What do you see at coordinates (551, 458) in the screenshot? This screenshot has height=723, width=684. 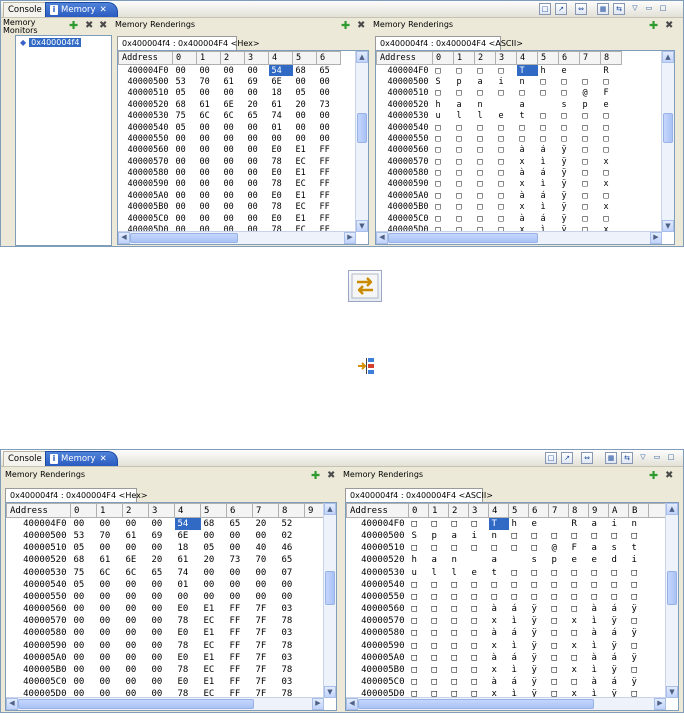 I see `new-memory-view-icon: □` at bounding box center [551, 458].